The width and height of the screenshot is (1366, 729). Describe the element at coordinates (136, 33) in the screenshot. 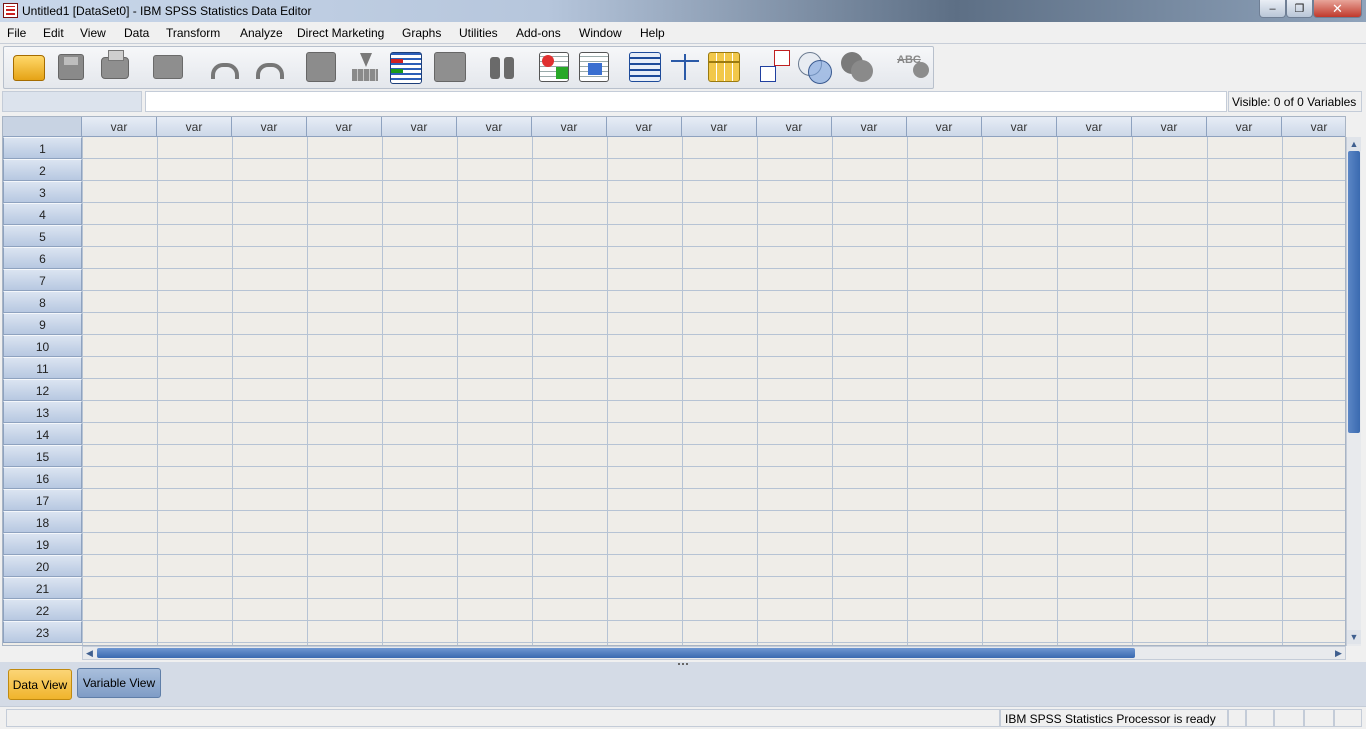

I see `menu-data: Data` at that location.